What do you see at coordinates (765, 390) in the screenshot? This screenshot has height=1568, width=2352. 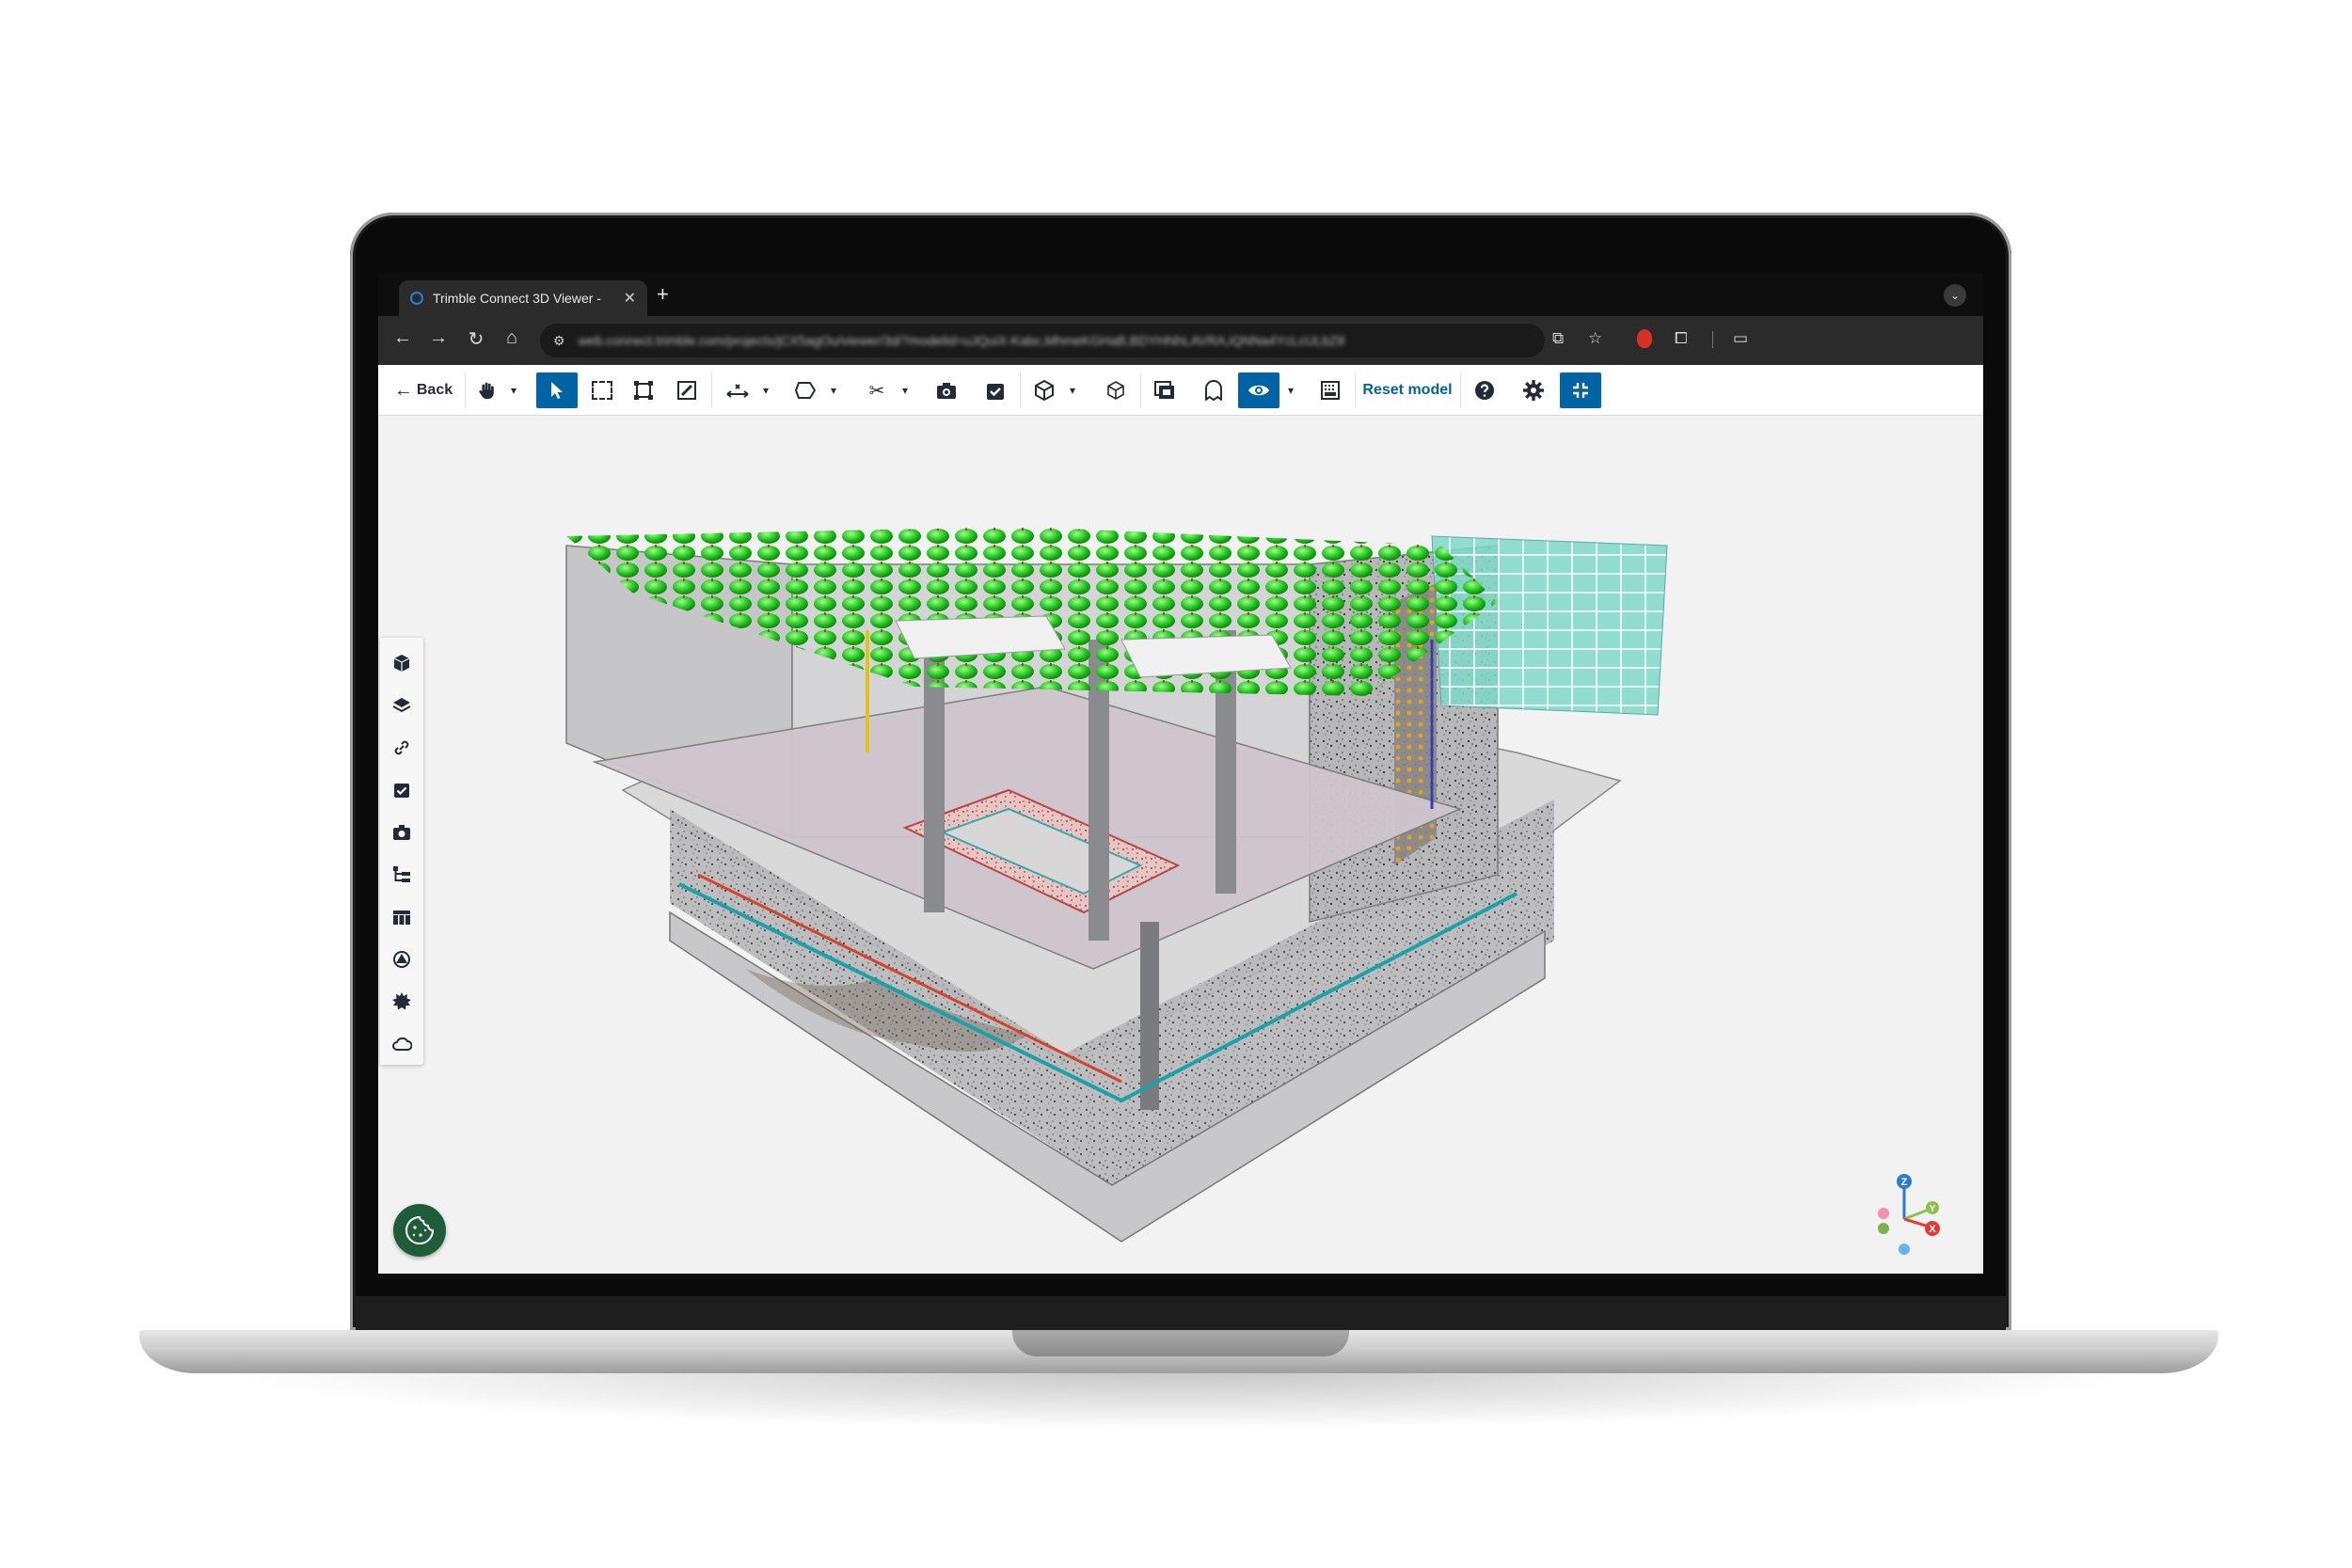 I see `measure-dropdown-icon: ▾` at bounding box center [765, 390].